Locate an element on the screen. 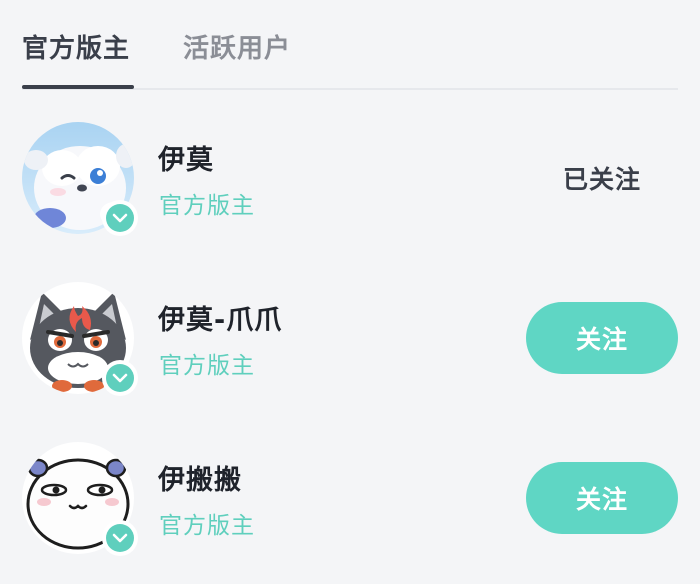 The image size is (700, 584). followed-button: 已关注 is located at coordinates (602, 178).